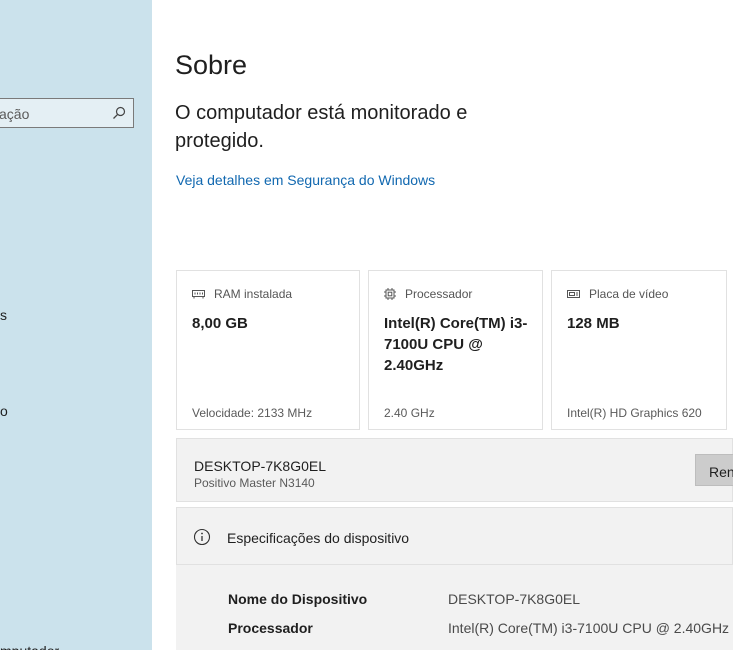 The width and height of the screenshot is (733, 650). I want to click on sidebar-item-partial: o, so click(4, 411).